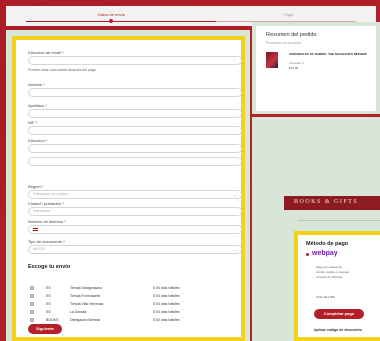 This screenshot has width=380, height=341. What do you see at coordinates (130, 313) in the screenshot?
I see `shipping-option: ES La Dorada 5.00 días hábiles` at bounding box center [130, 313].